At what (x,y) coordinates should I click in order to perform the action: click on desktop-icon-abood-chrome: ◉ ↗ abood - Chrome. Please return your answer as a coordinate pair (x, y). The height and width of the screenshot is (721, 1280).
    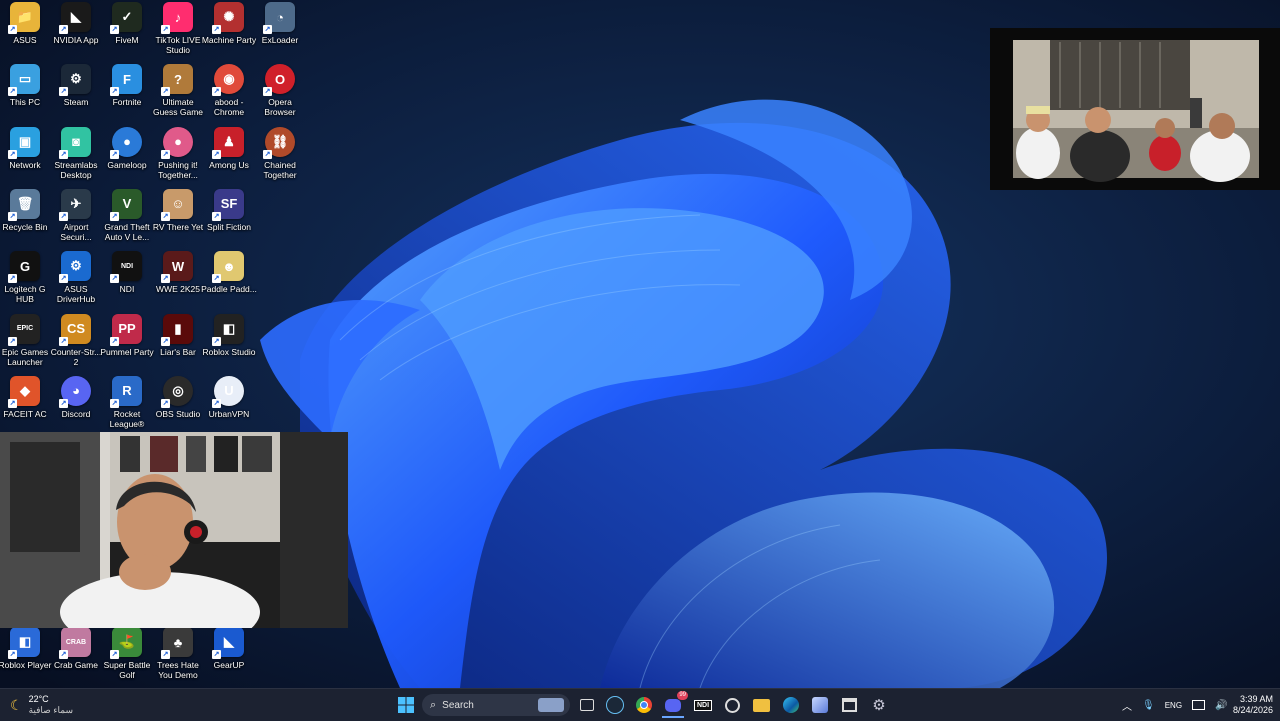
    Looking at the image, I should click on (229, 90).